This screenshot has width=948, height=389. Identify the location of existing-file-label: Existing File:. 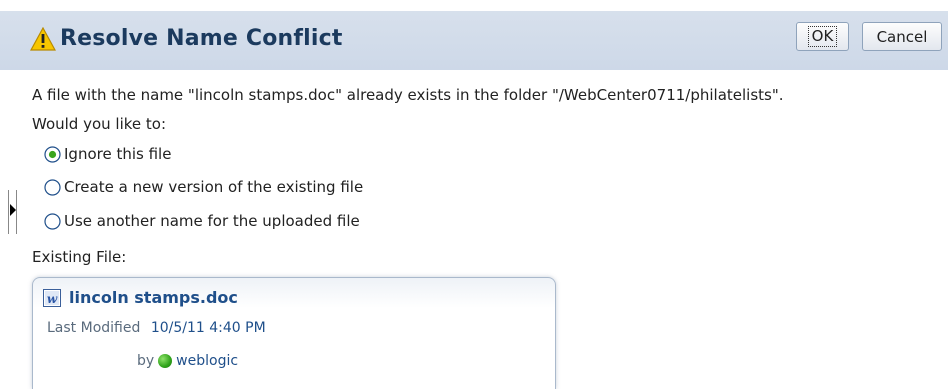
(79, 257).